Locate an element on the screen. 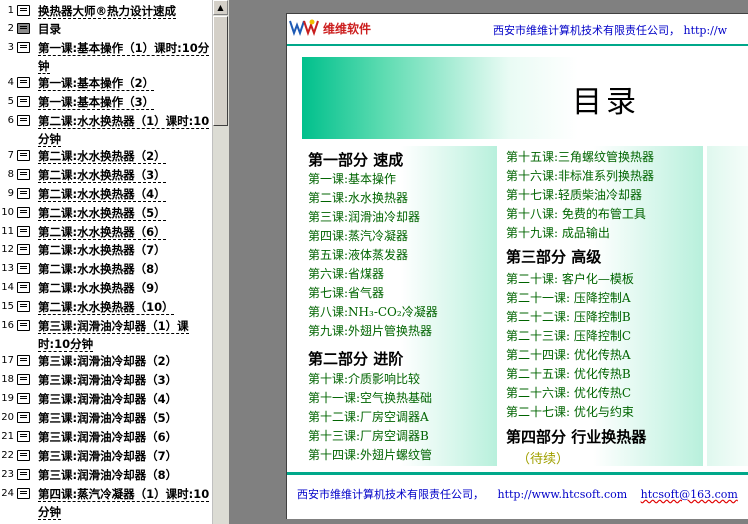  footer-divider is located at coordinates (517, 473).